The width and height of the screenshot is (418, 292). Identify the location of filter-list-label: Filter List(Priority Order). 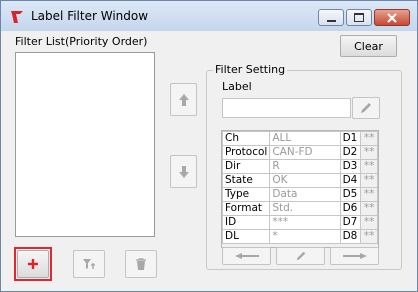
(81, 41).